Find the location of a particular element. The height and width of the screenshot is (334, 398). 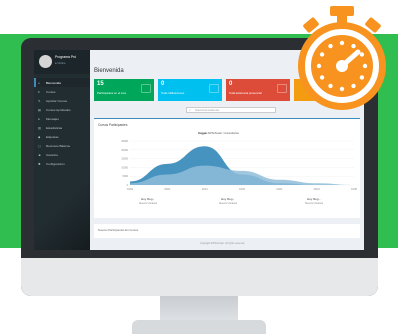

y-tick-label: 20000 is located at coordinates (124, 150).